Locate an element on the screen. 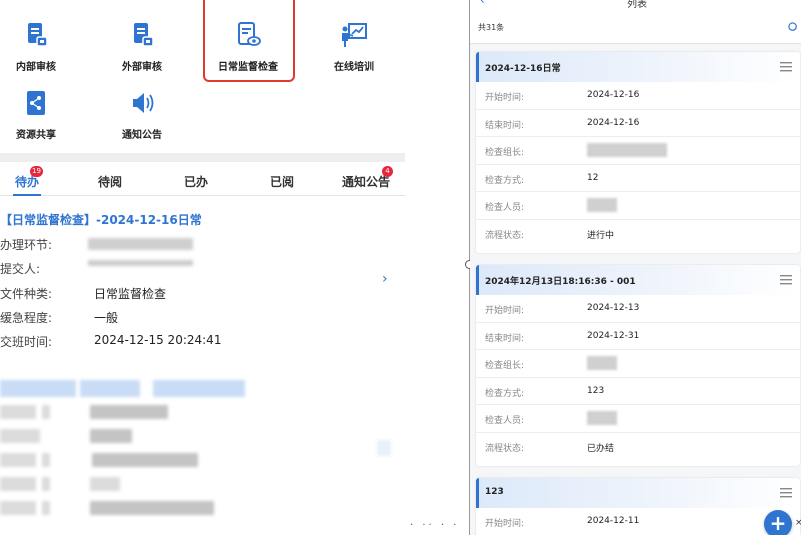  field-value: 进行中 is located at coordinates (601, 235).